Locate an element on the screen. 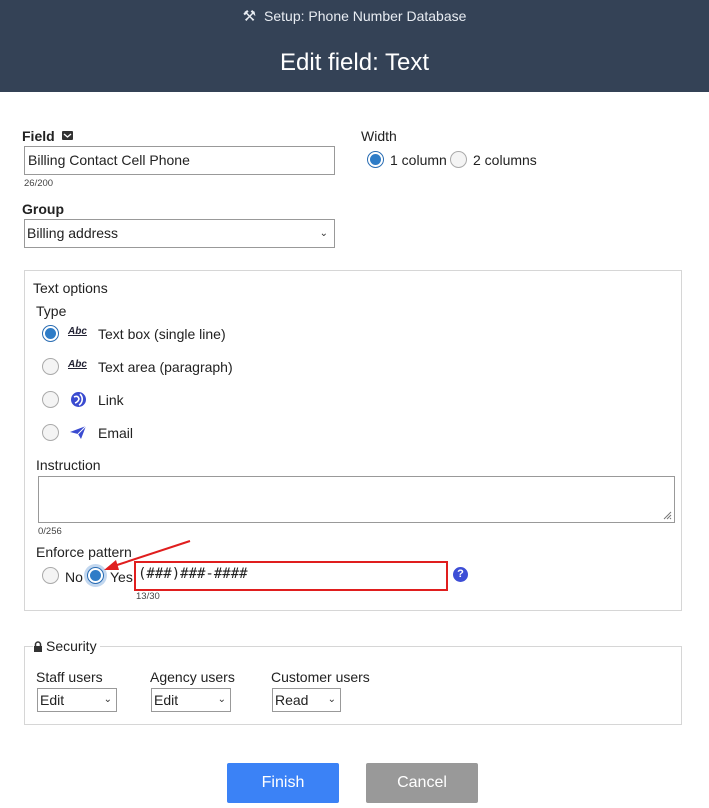  security-legend: Security is located at coordinates (66, 646).